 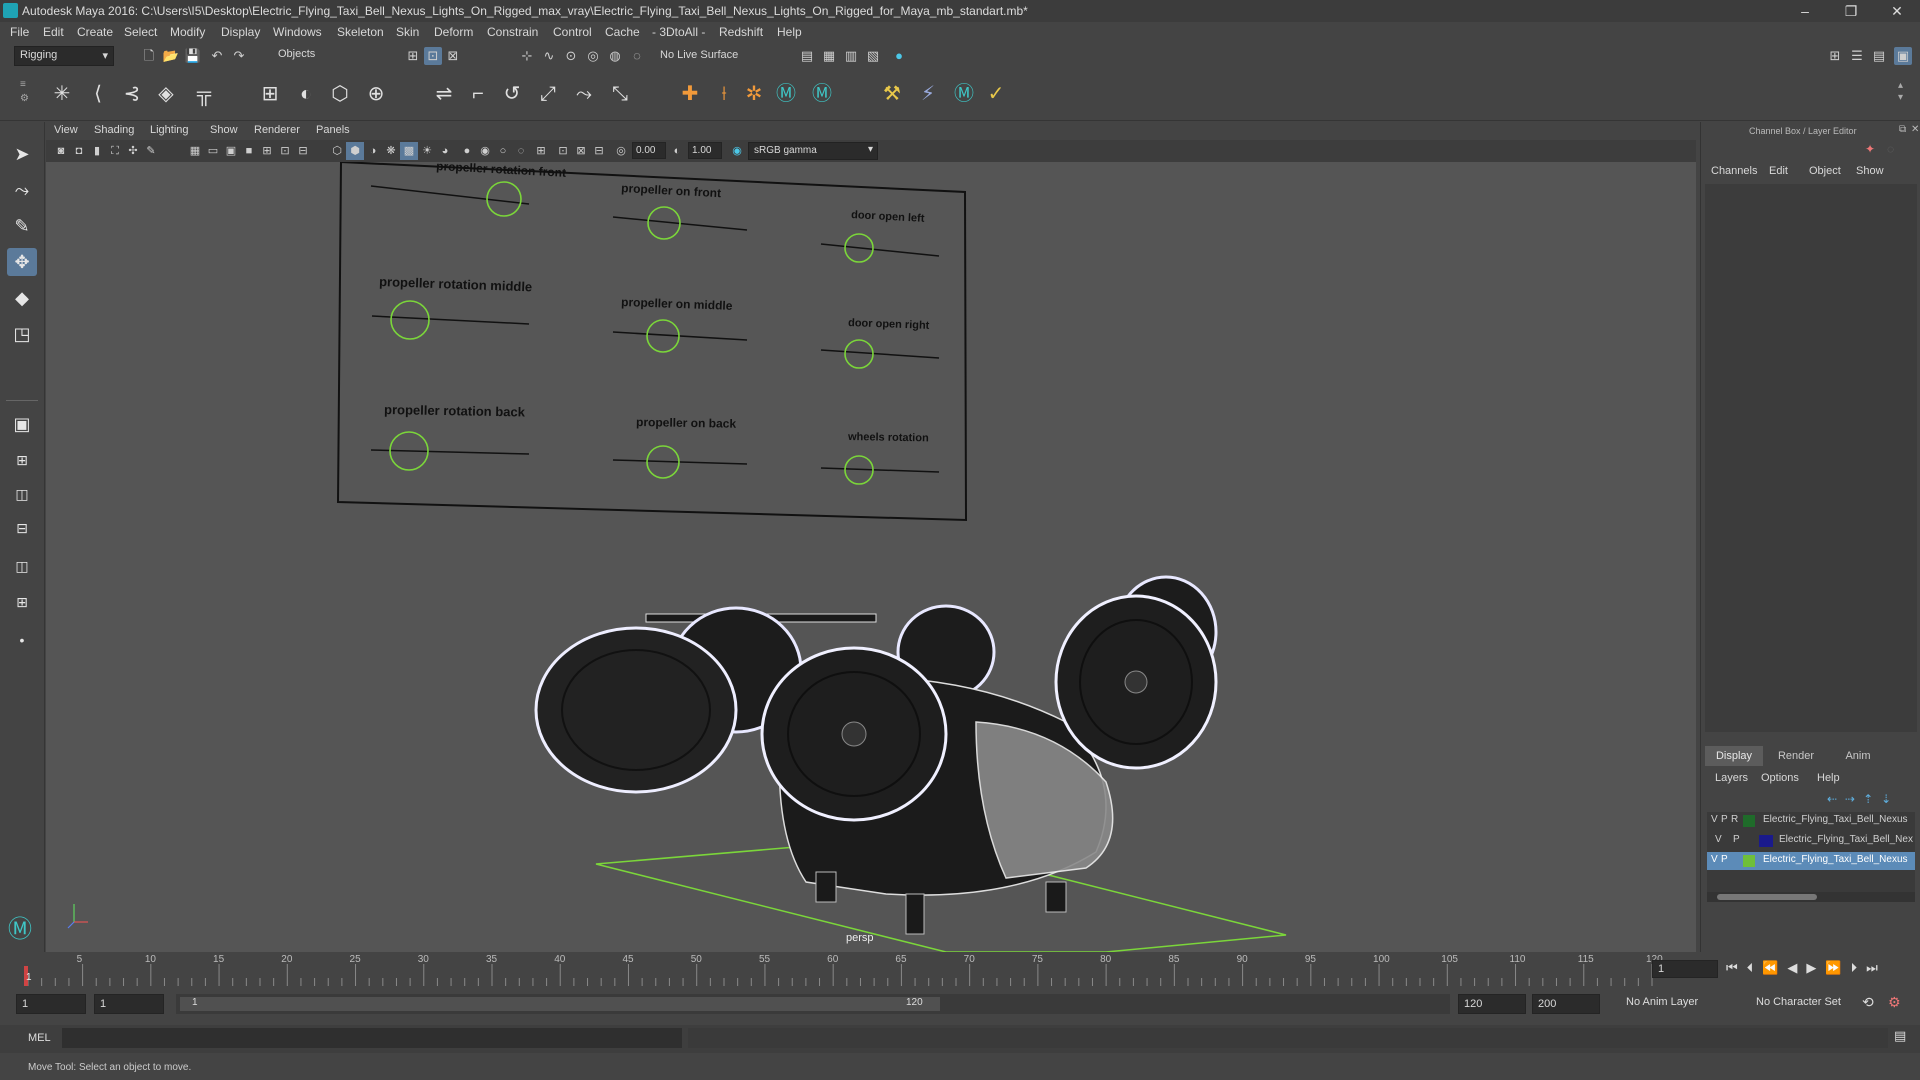 I want to click on menu-constrain: Constrain, so click(x=512, y=32).